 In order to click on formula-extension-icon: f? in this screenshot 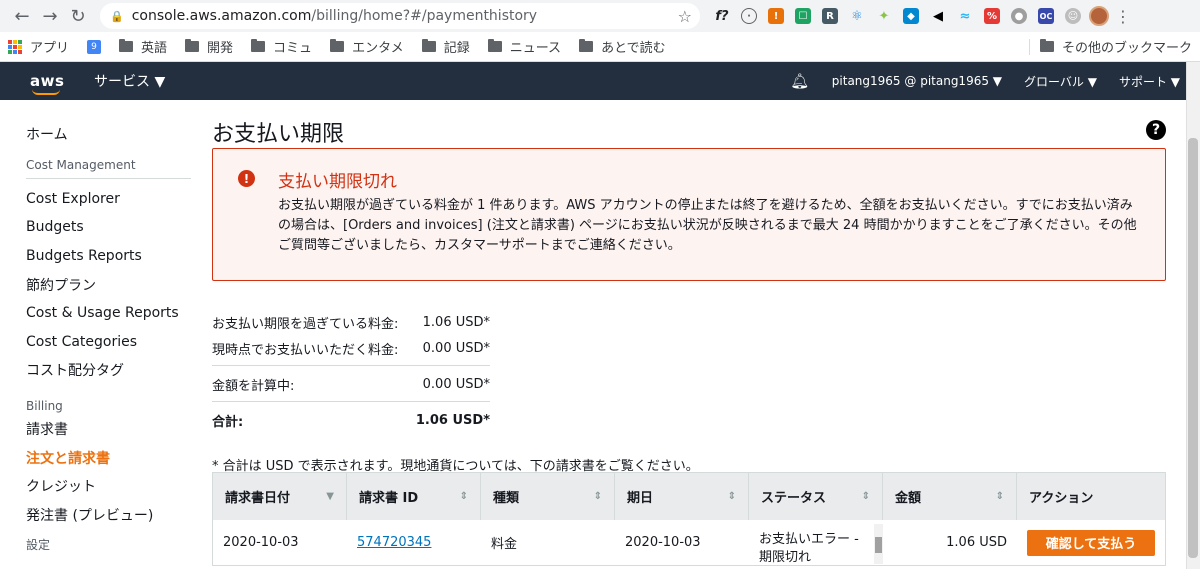, I will do `click(722, 16)`.